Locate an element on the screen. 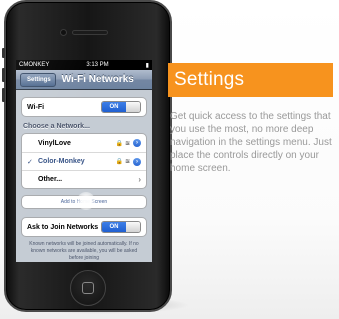 The width and height of the screenshot is (339, 319). earpiece-speaker is located at coordinates (90, 32).